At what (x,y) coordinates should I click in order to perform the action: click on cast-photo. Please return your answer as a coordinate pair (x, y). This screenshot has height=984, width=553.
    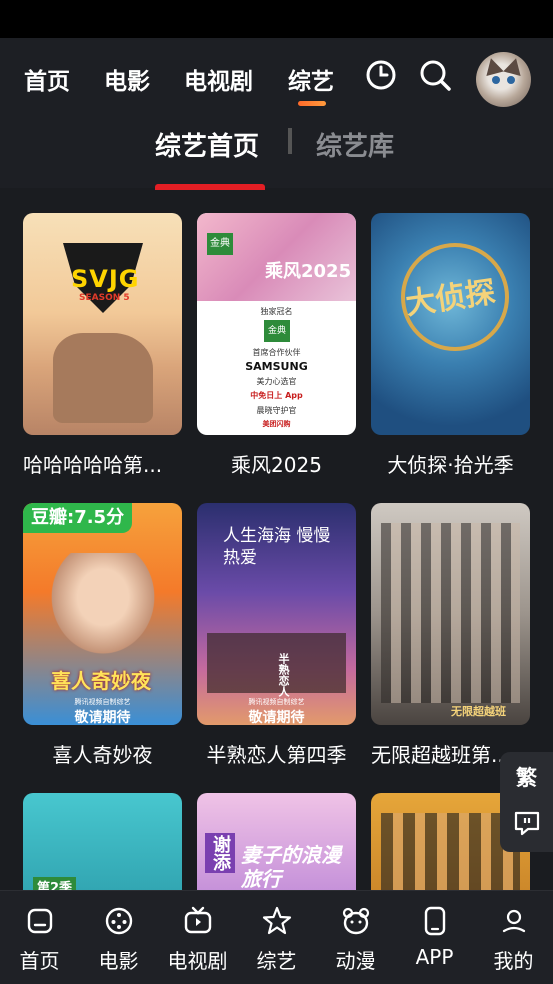
    Looking at the image, I should click on (103, 608).